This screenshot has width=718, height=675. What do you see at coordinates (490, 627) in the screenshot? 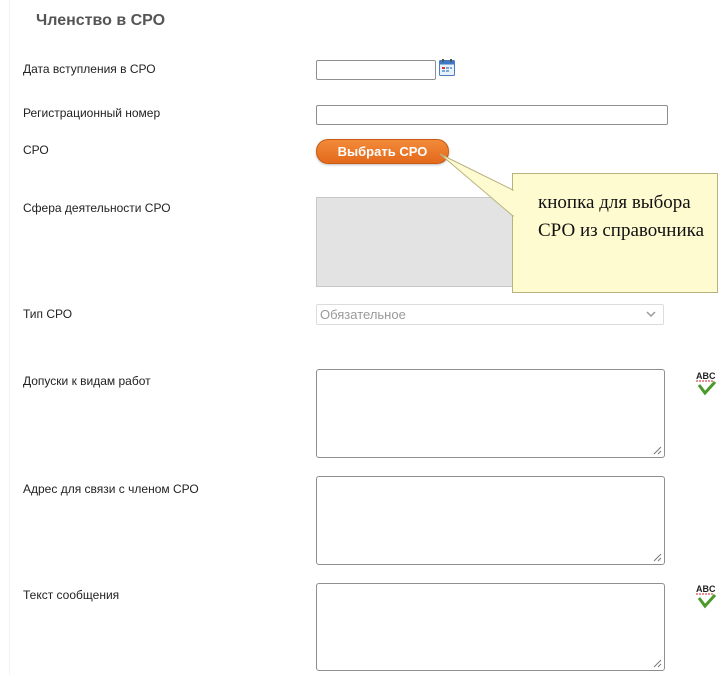
I see `message-textarea` at bounding box center [490, 627].